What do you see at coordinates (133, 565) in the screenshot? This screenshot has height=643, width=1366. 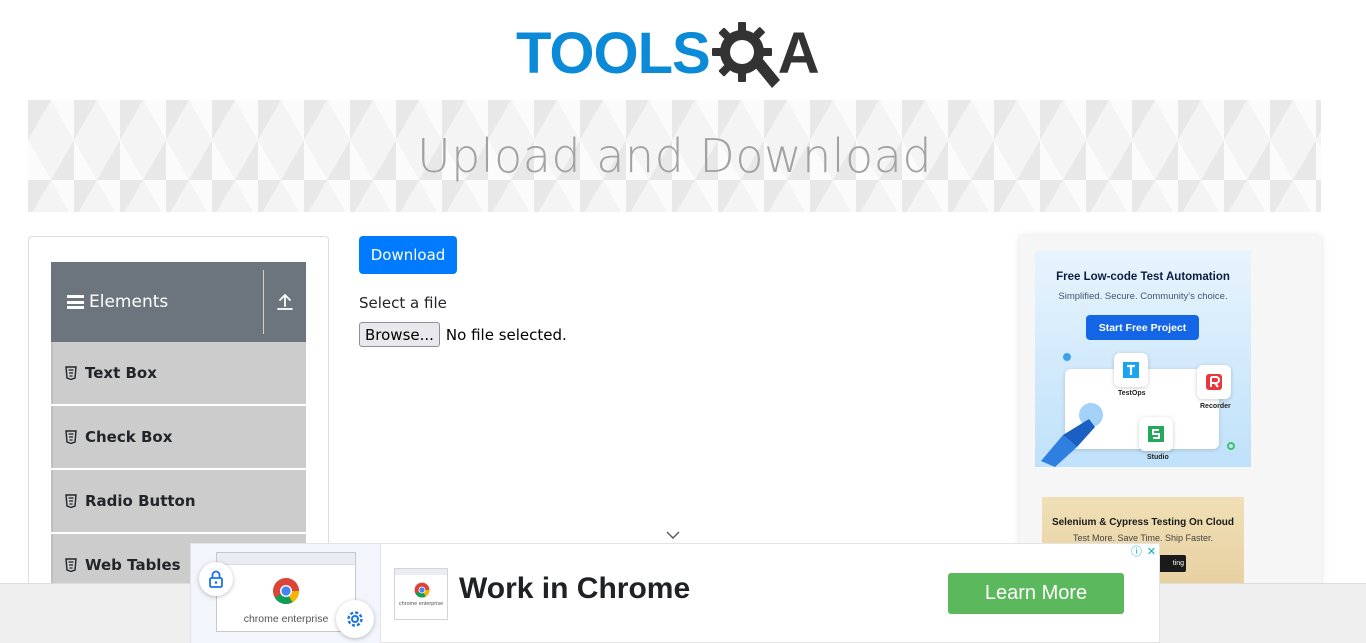 I see `sidebar-item-label: Web Tables` at bounding box center [133, 565].